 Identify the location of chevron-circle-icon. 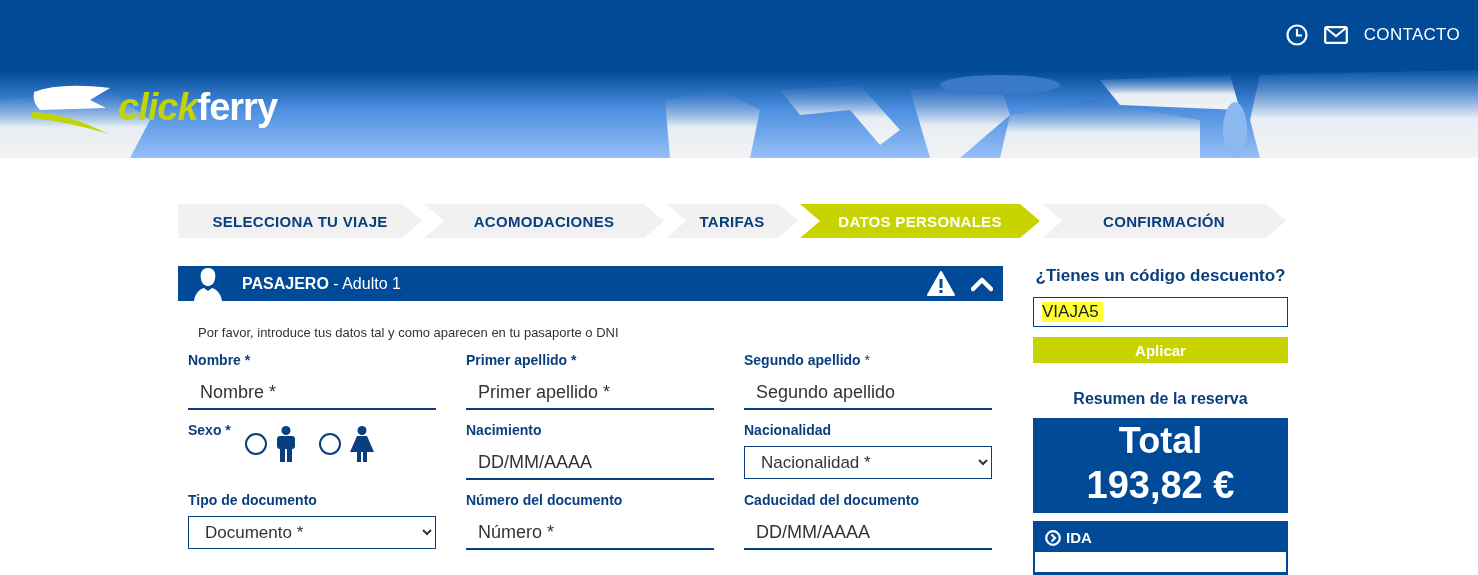
(1053, 537).